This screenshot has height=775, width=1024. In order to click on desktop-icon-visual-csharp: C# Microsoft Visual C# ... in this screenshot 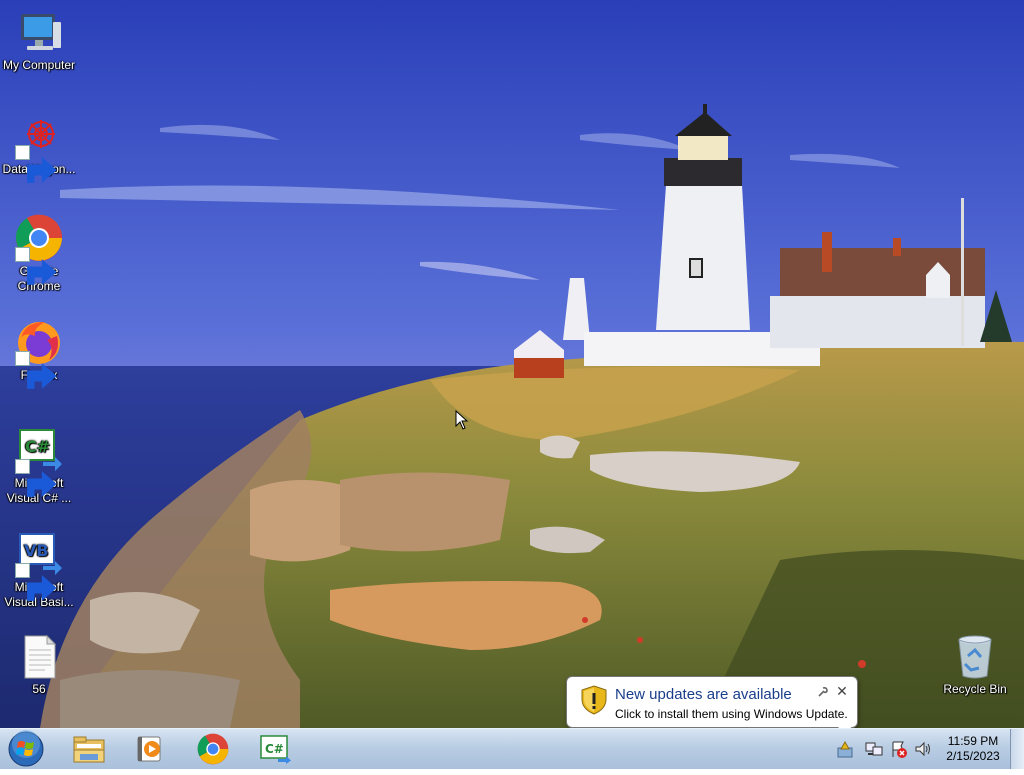, I will do `click(39, 466)`.